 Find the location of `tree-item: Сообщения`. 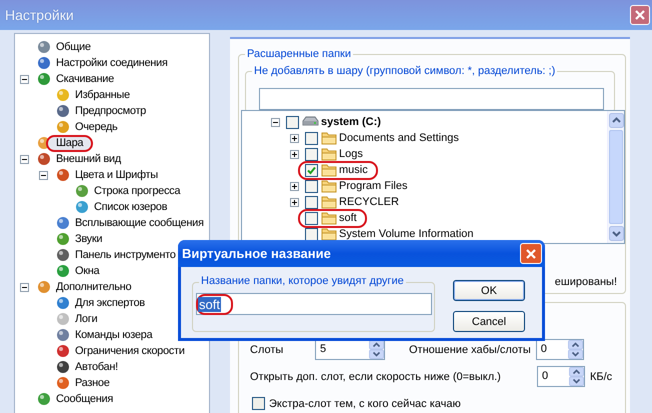

tree-item: Сообщения is located at coordinates (84, 399).